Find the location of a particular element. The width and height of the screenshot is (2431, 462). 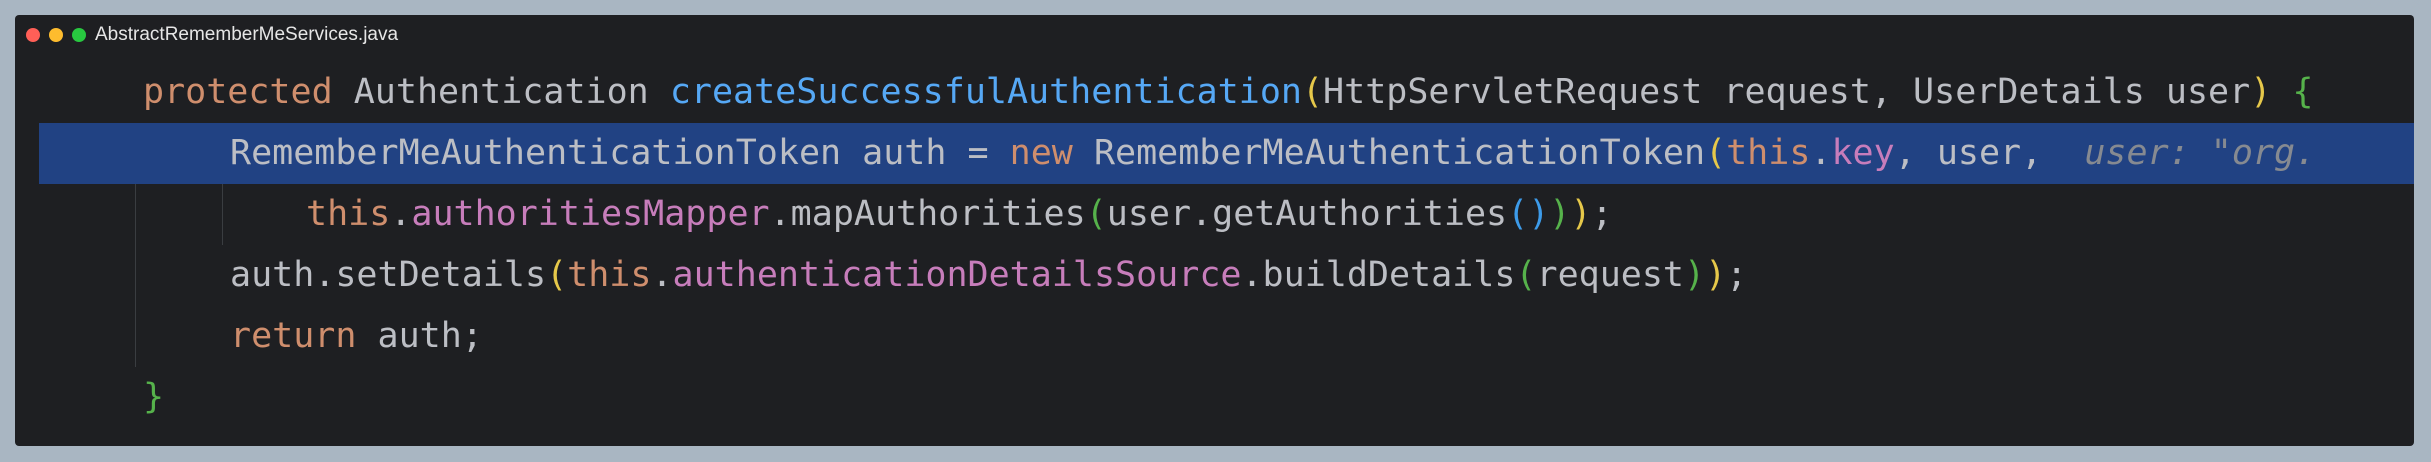

code-token: , user, is located at coordinates (1989, 153).